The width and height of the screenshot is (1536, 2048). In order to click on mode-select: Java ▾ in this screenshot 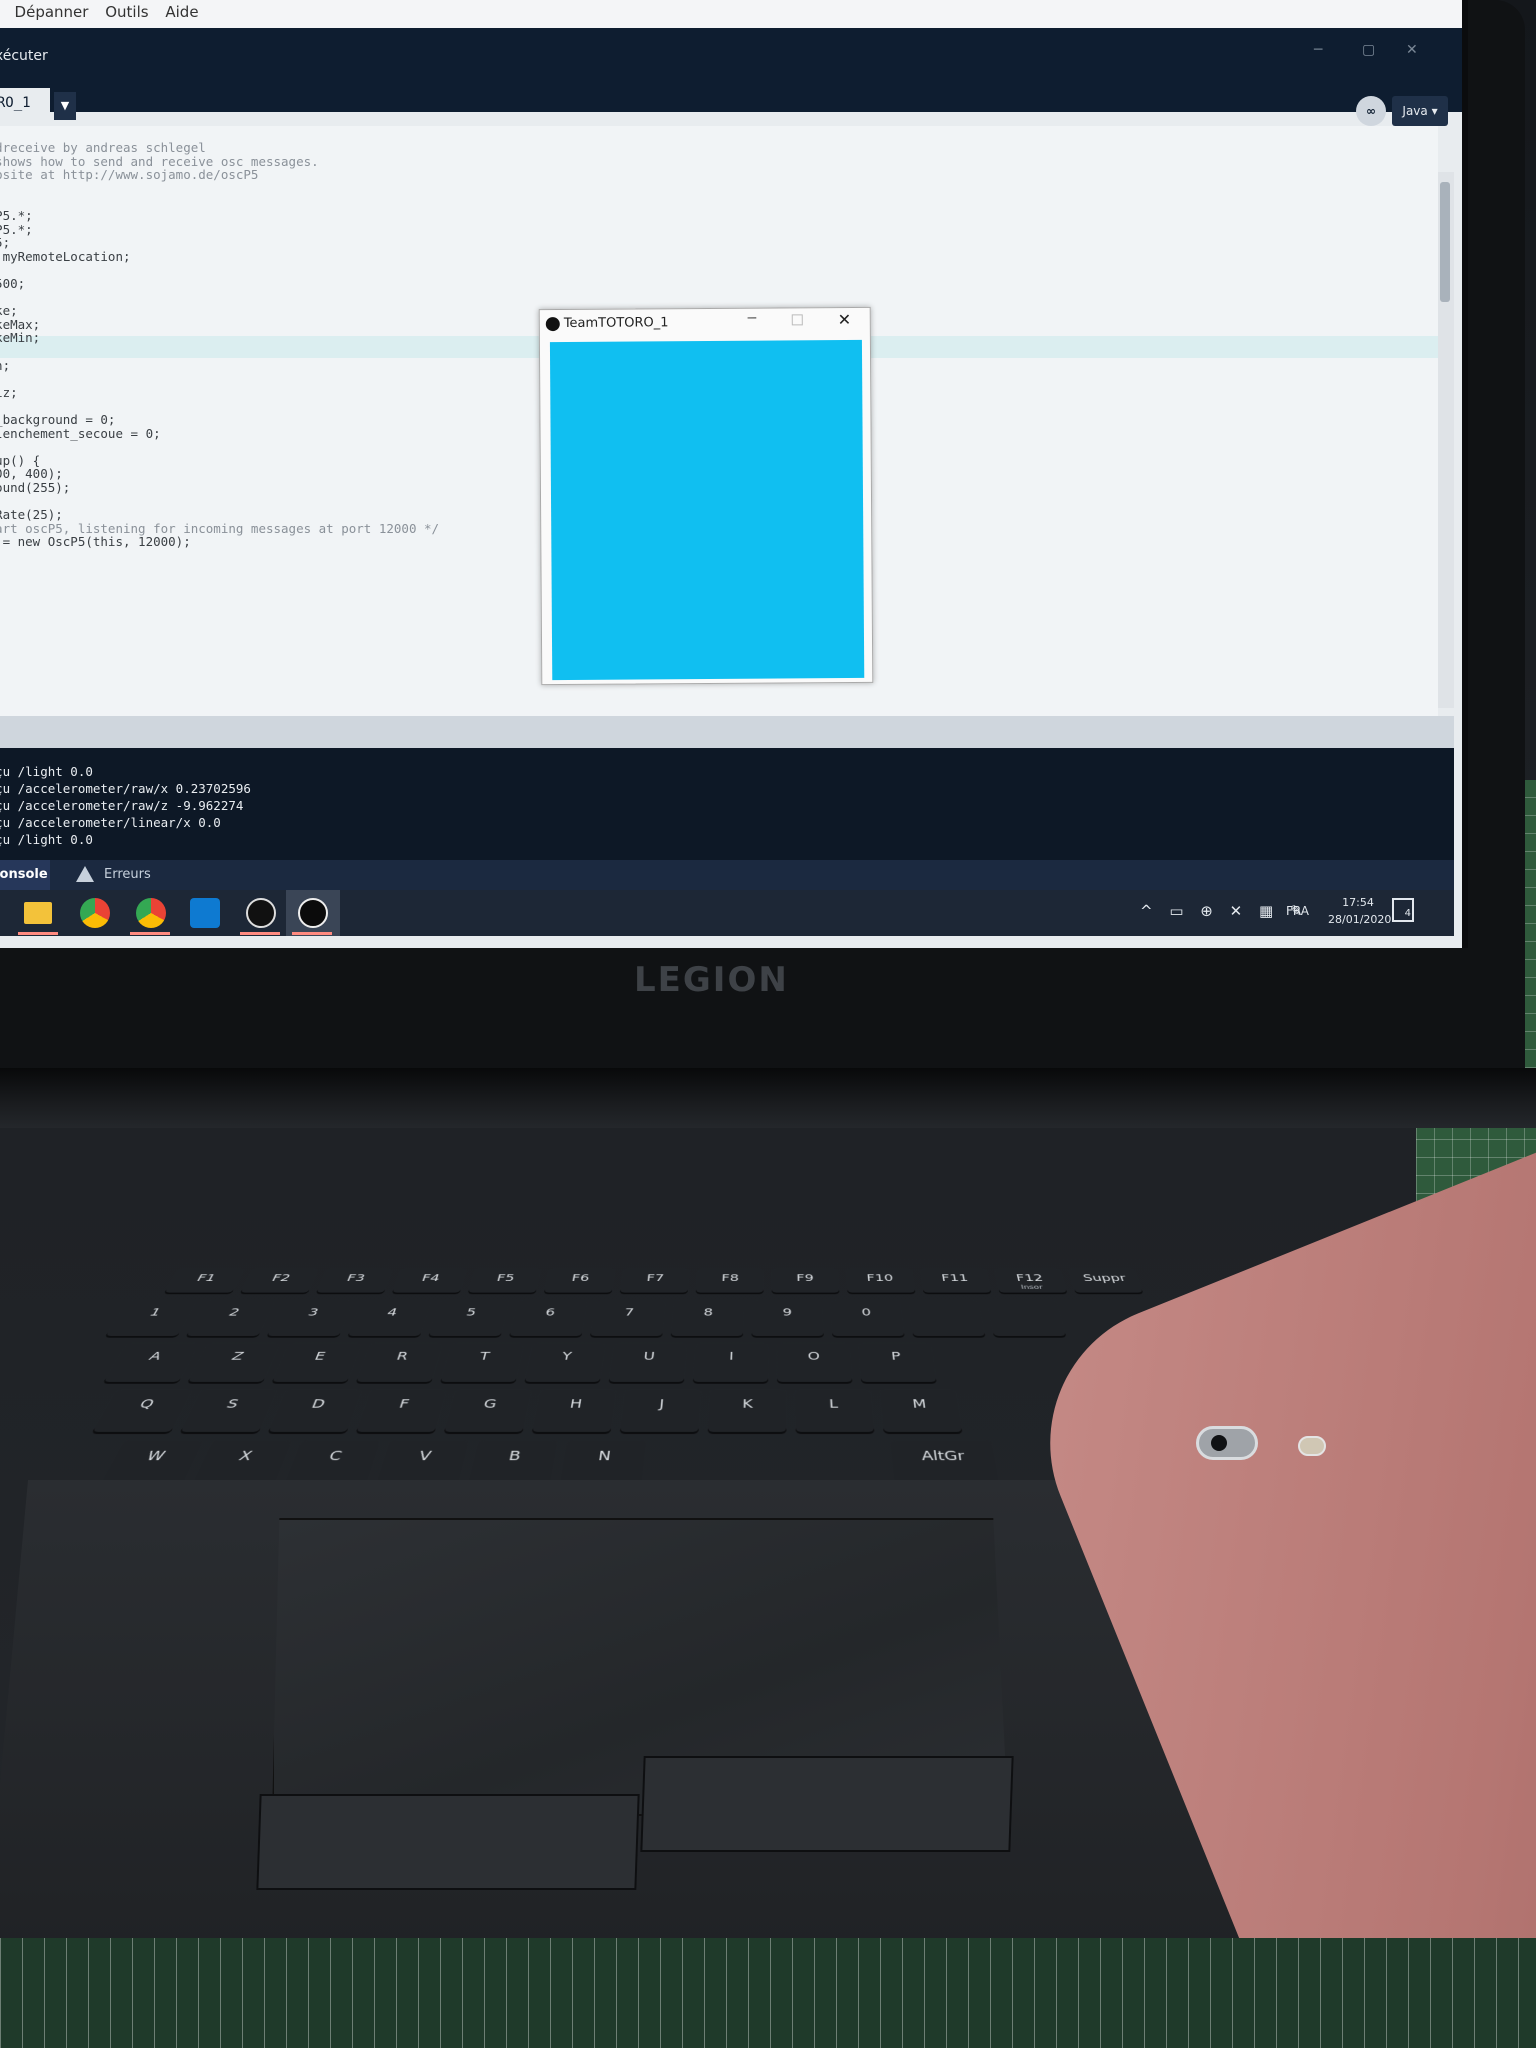, I will do `click(1420, 111)`.